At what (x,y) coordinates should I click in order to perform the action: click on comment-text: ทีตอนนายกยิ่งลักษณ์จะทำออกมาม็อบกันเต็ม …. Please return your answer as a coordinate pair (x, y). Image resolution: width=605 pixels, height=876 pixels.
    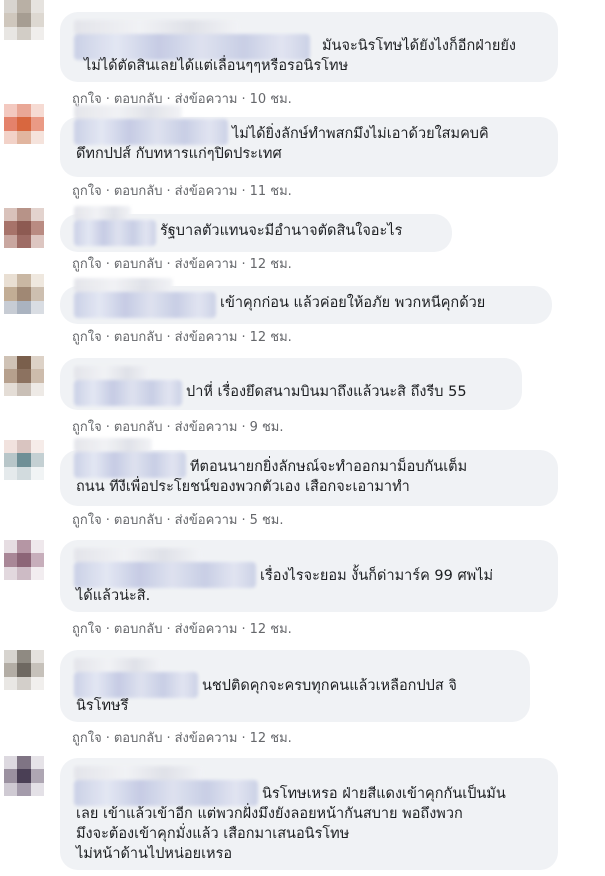
    Looking at the image, I should click on (272, 477).